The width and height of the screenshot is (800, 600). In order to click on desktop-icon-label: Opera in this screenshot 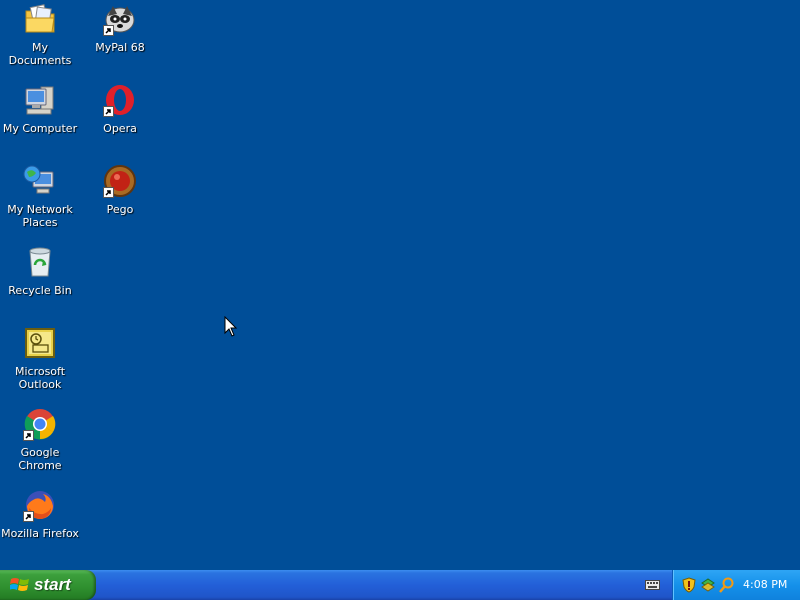, I will do `click(120, 128)`.